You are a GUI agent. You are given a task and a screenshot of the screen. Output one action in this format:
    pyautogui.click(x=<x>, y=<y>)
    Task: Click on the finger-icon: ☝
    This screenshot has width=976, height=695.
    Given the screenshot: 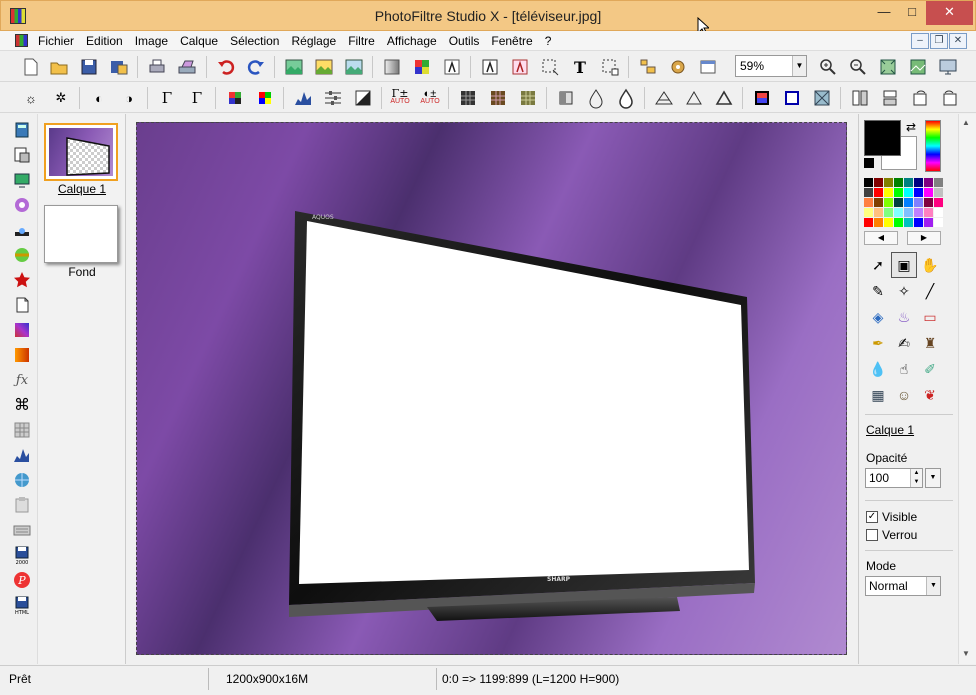 What is the action you would take?
    pyautogui.click(x=904, y=369)
    